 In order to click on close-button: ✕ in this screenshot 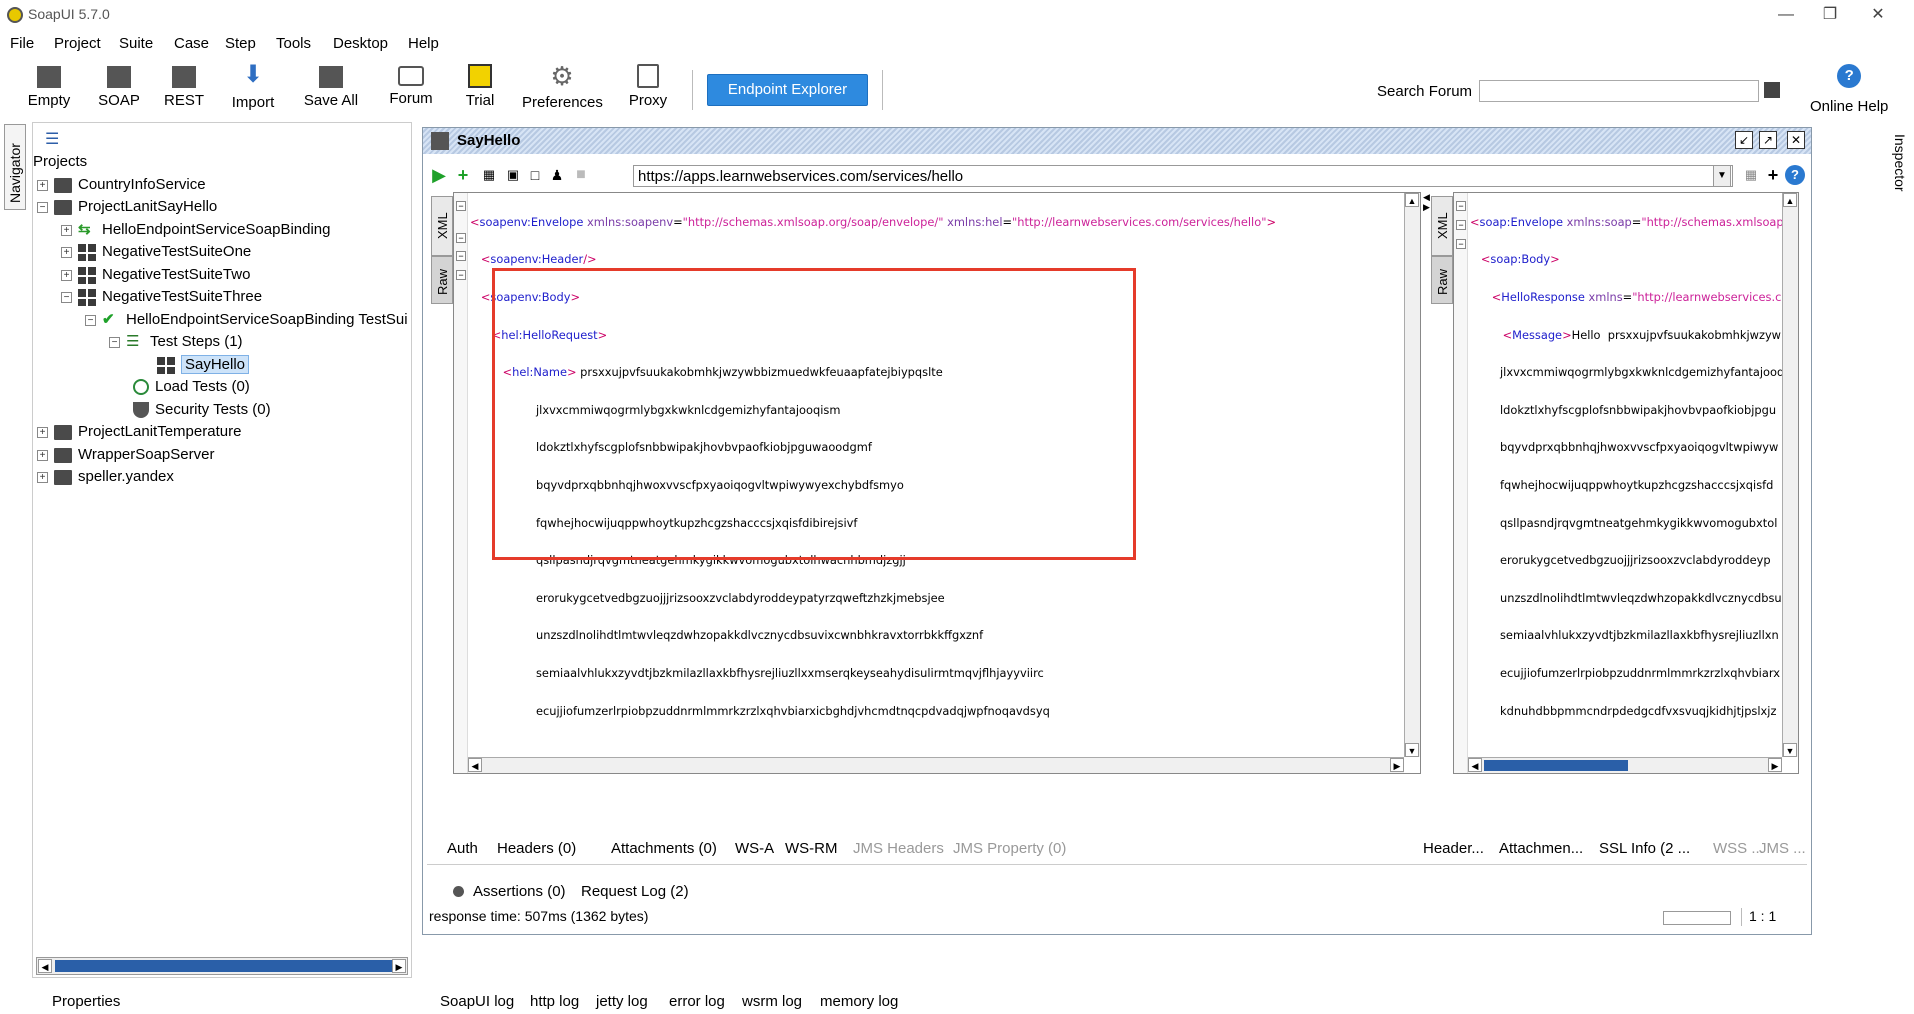, I will do `click(1878, 15)`.